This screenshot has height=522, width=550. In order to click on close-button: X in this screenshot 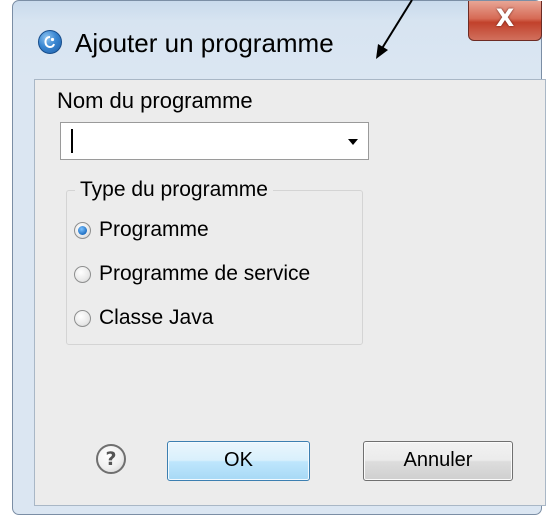, I will do `click(505, 21)`.